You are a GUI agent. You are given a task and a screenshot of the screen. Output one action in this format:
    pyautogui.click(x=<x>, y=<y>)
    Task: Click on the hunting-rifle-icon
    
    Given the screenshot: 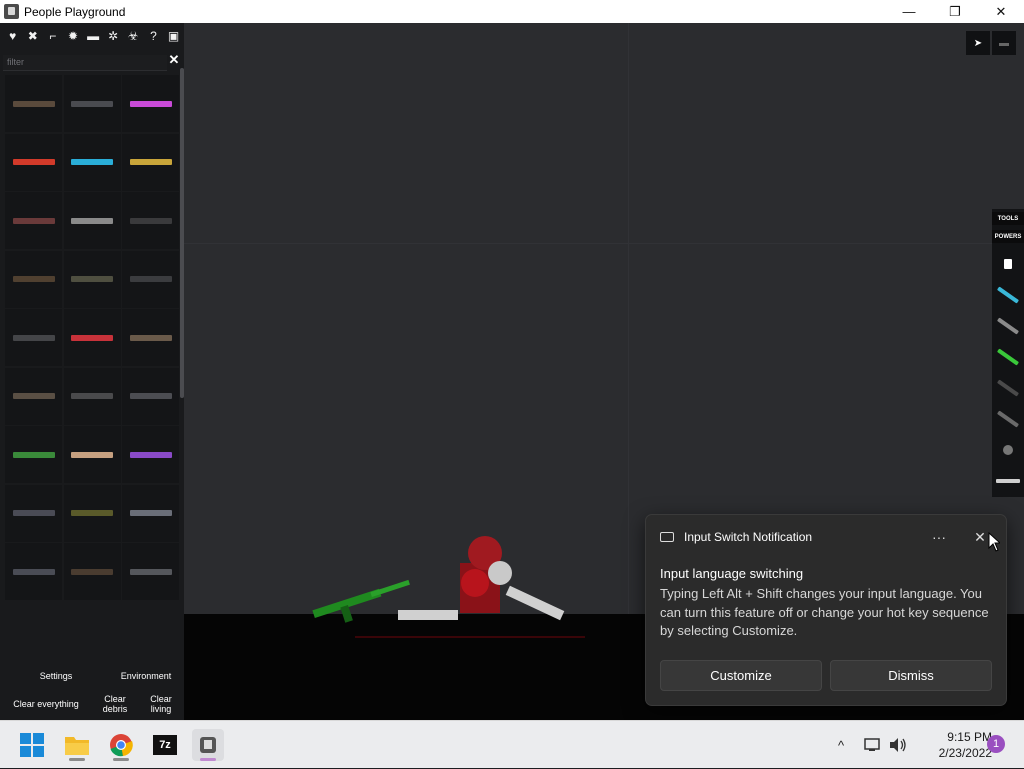 What is the action you would take?
    pyautogui.click(x=92, y=571)
    